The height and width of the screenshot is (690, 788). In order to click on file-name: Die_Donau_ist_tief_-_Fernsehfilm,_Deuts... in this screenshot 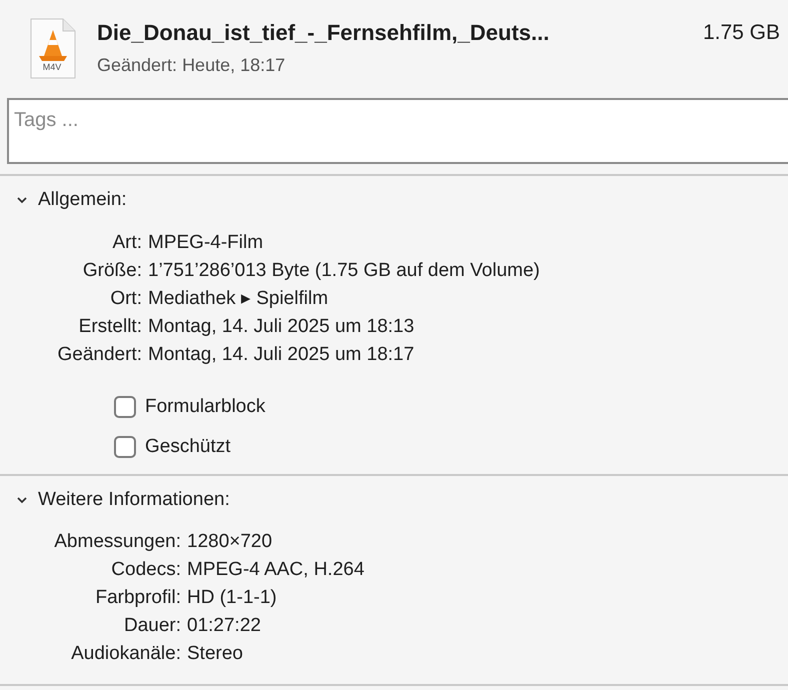, I will do `click(323, 33)`.